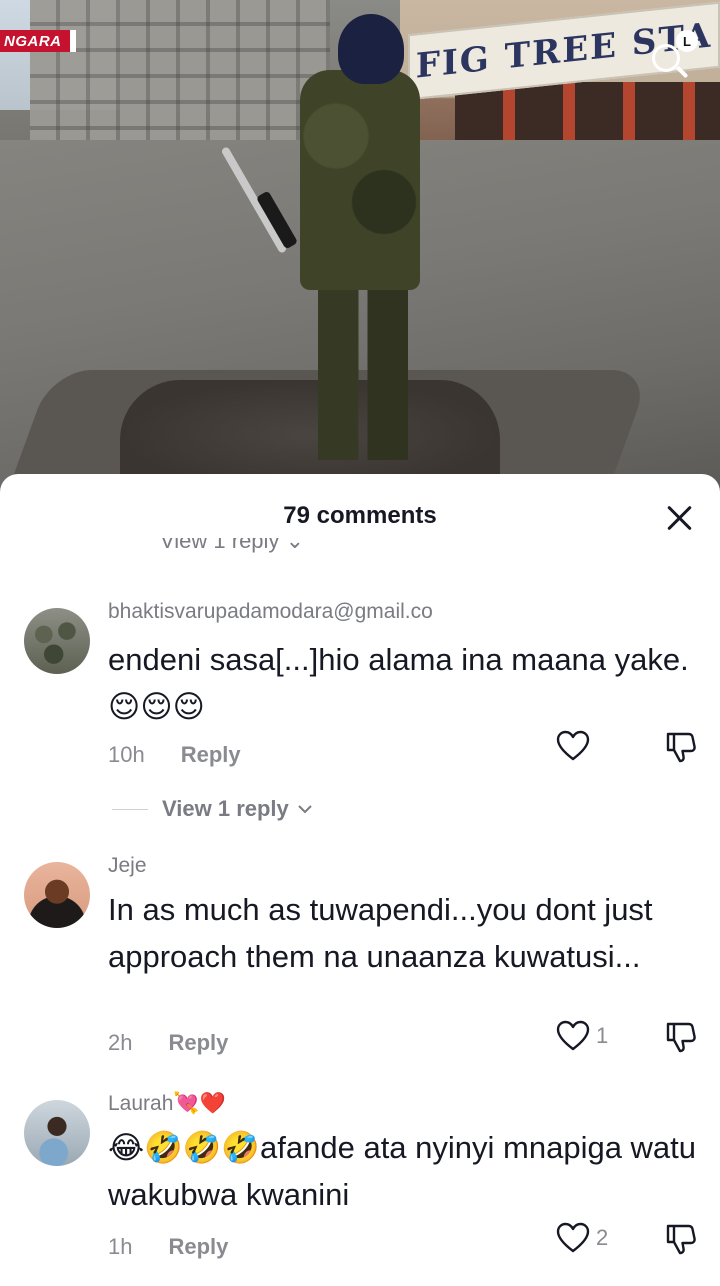  I want to click on comment-meta: 1h Reply, so click(168, 1247).